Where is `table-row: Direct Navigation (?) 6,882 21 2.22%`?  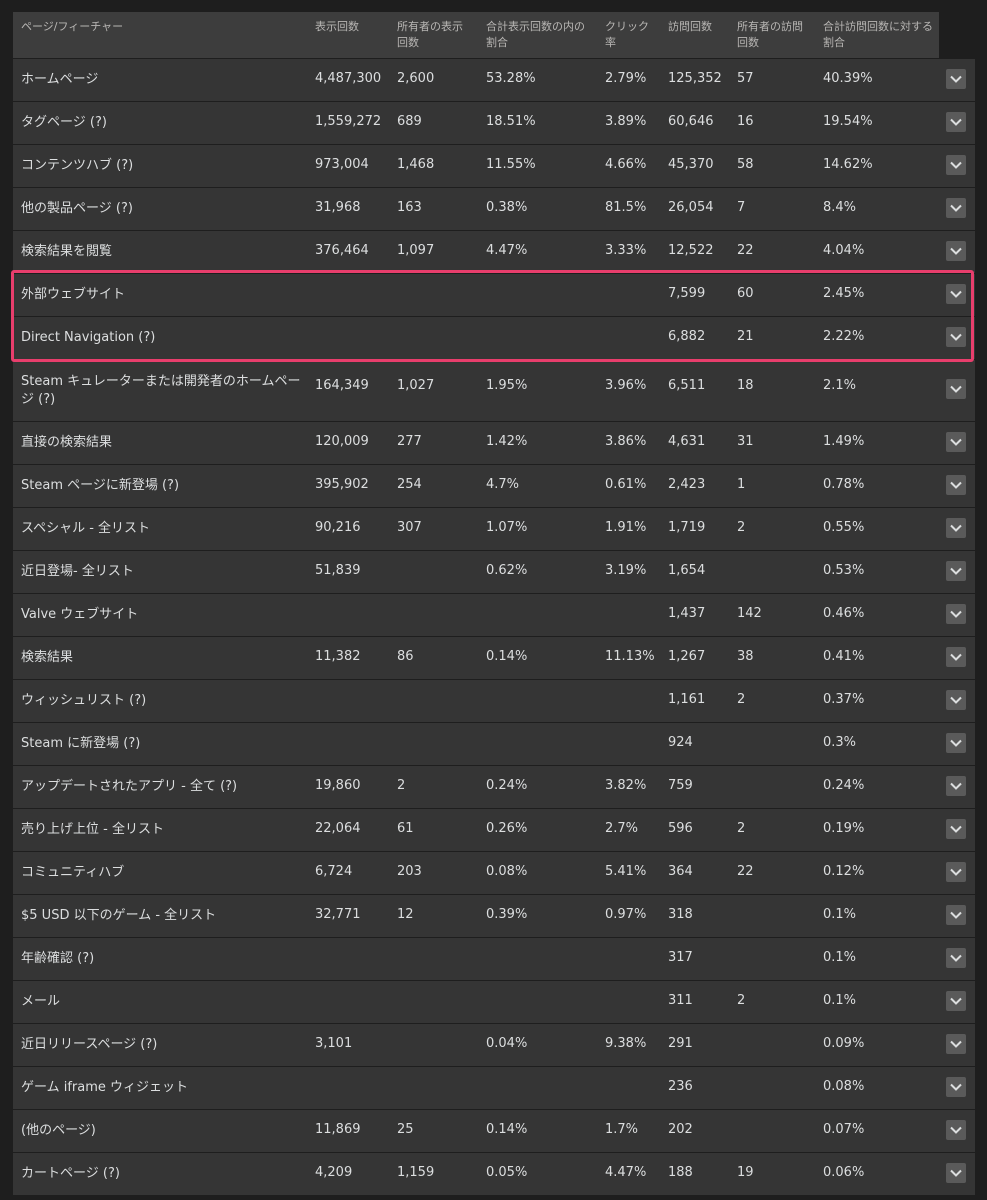
table-row: Direct Navigation (?) 6,882 21 2.22% is located at coordinates (494, 338).